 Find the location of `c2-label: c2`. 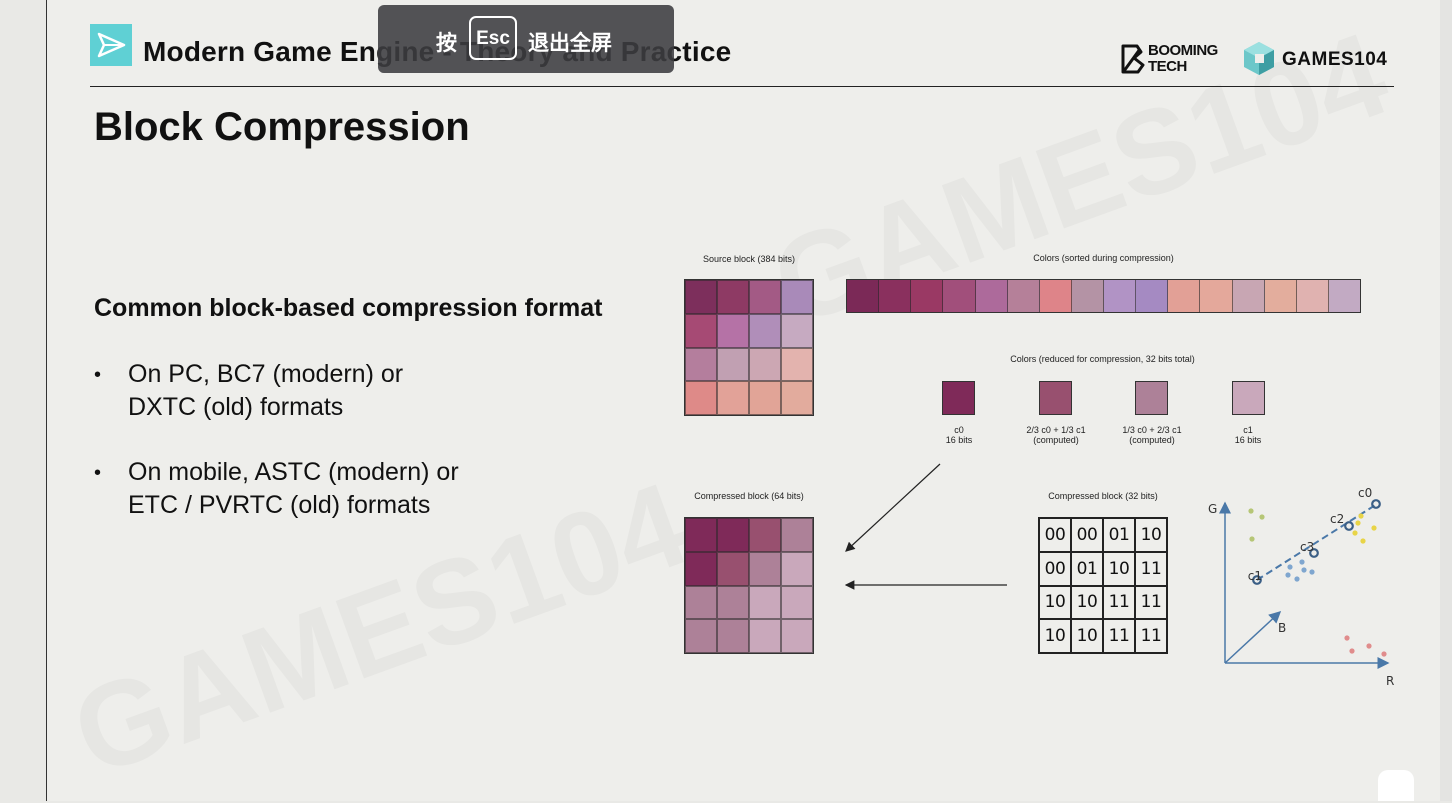

c2-label: c2 is located at coordinates (1337, 519).